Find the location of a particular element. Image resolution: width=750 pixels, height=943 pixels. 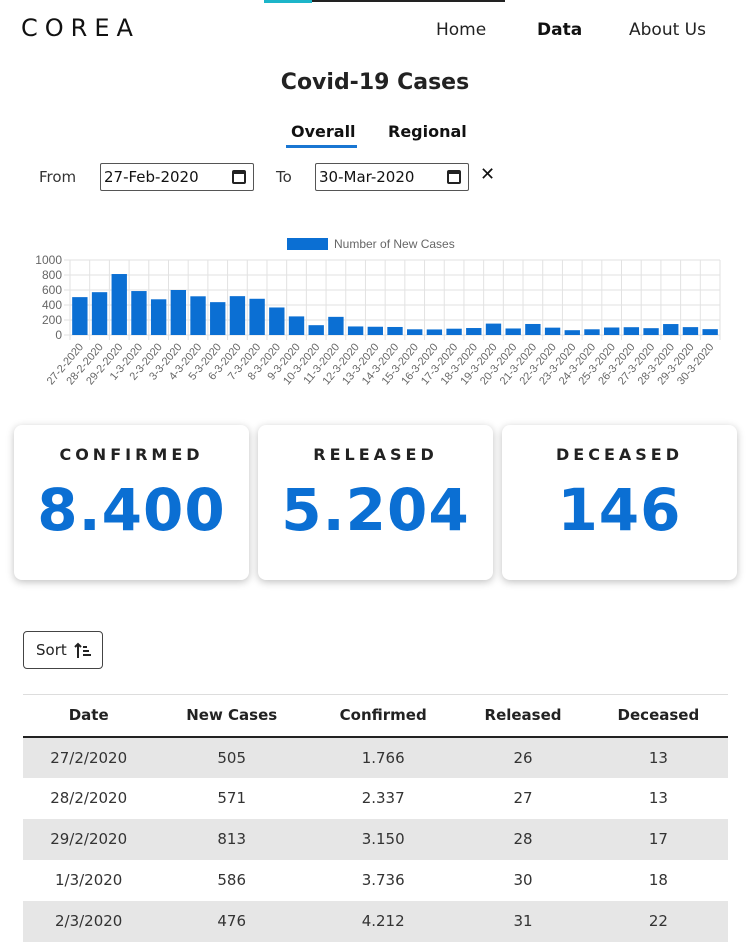

table-row: 2/3/2020 476 4.212 31 22 is located at coordinates (375, 921).